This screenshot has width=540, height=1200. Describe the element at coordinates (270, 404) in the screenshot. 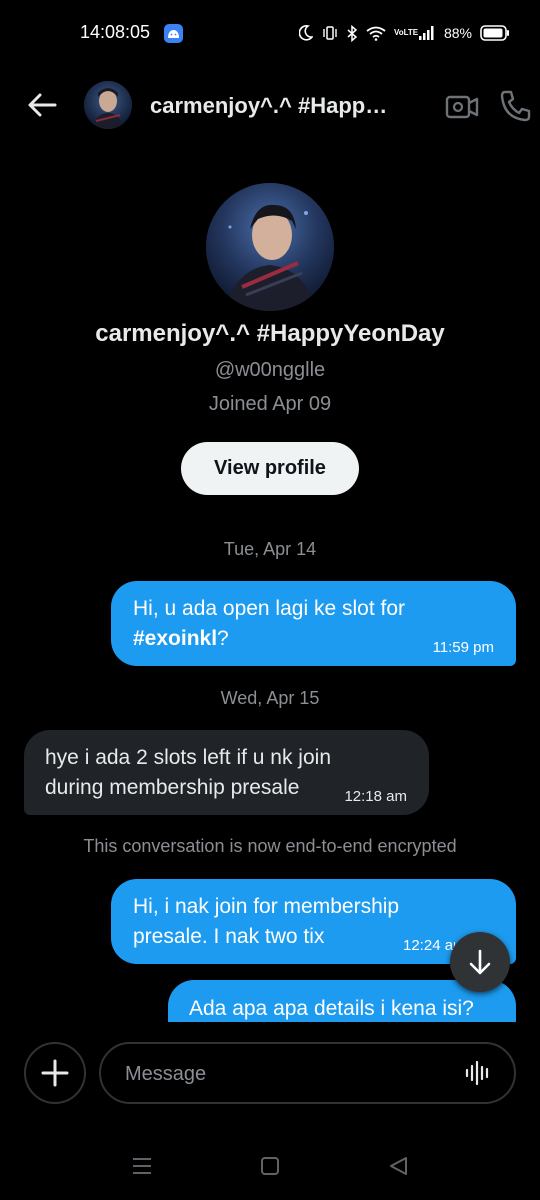

I see `profile-joined-date: Joined Apr 09` at that location.